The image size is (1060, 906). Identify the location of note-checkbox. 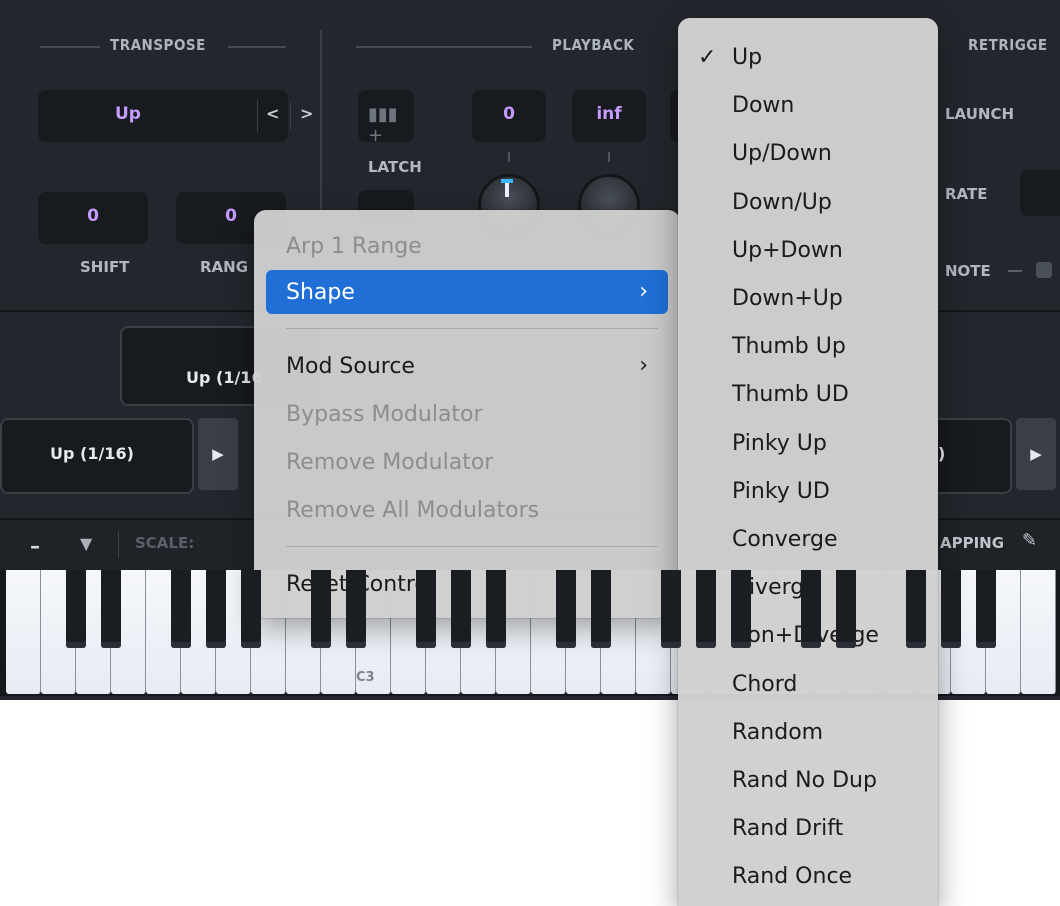
(1044, 270).